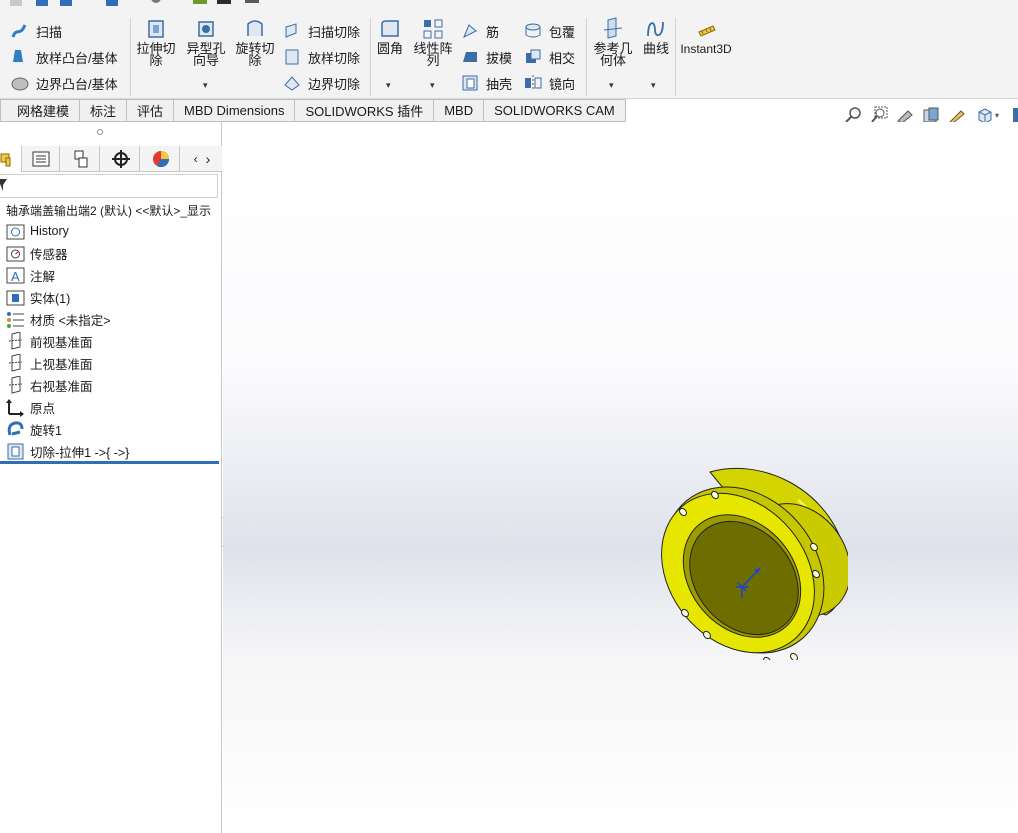 This screenshot has width=1018, height=833. What do you see at coordinates (653, 85) in the screenshot?
I see `curves-dropdown: ▾` at bounding box center [653, 85].